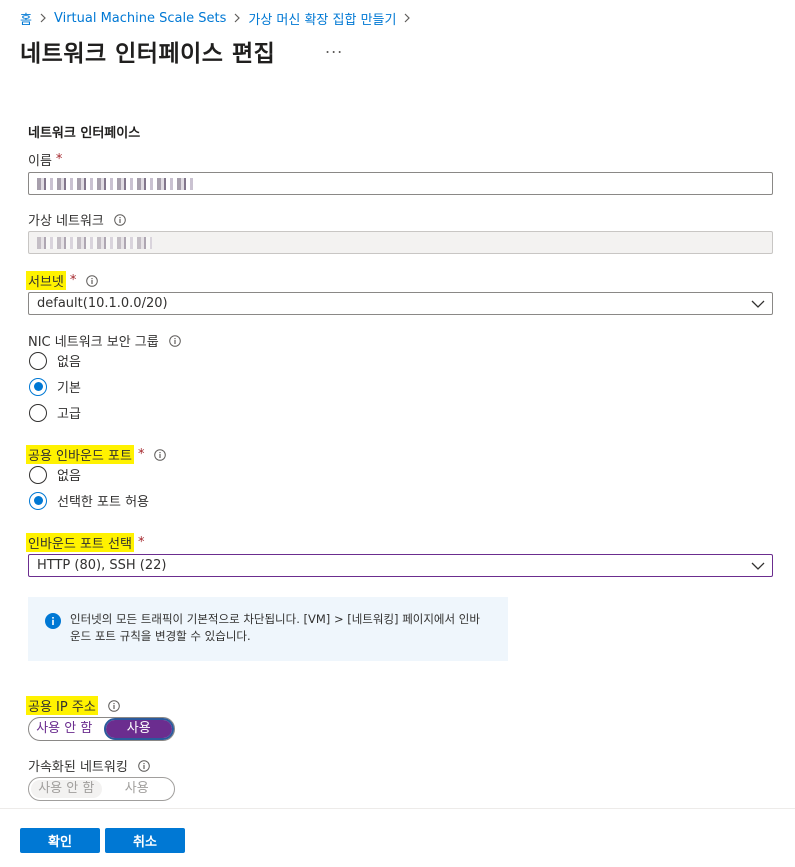 Image resolution: width=795 pixels, height=867 pixels. I want to click on subnet-select-value: default(10.1.0.0/20), so click(102, 303).